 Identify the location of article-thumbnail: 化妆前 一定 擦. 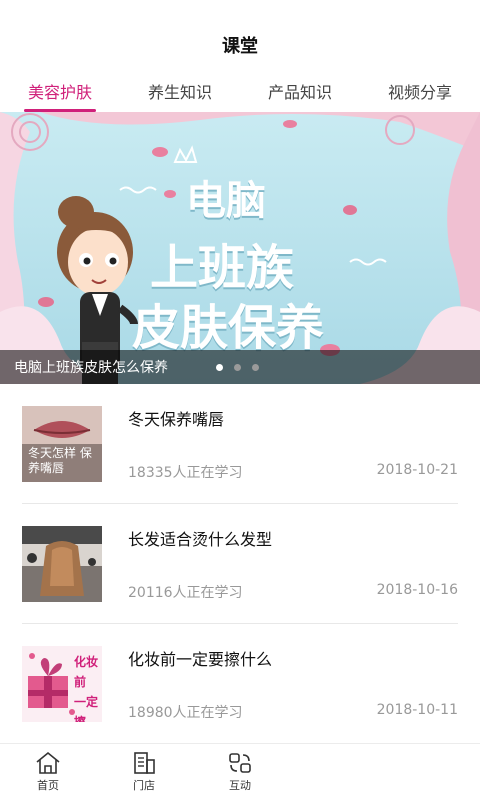
(62, 684).